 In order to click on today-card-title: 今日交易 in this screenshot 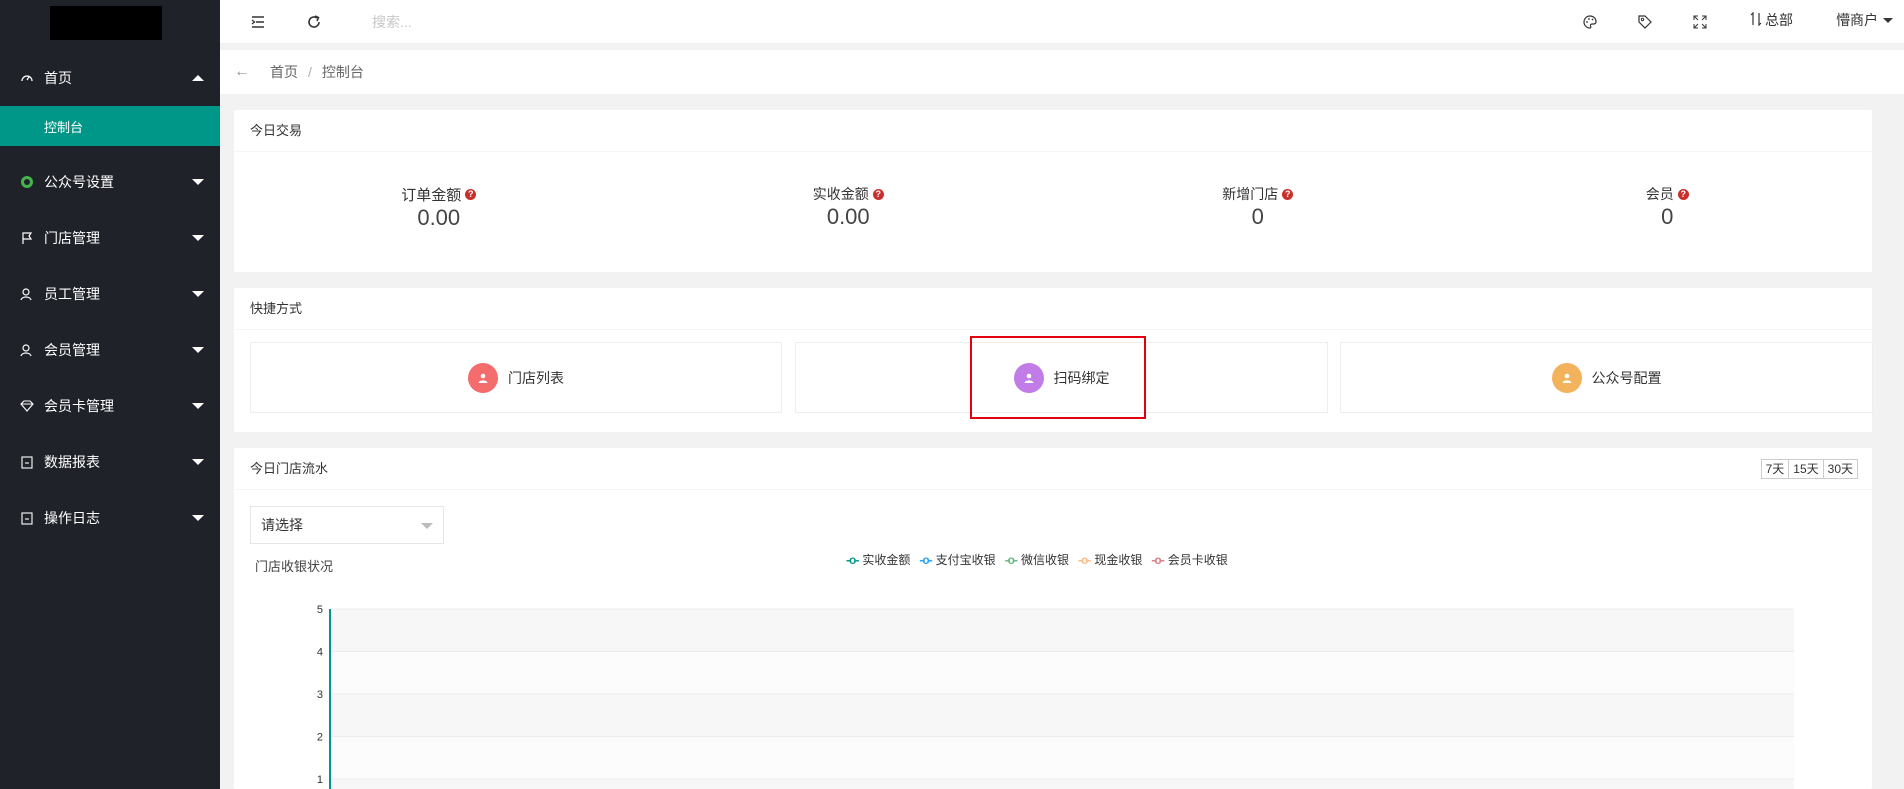, I will do `click(1053, 131)`.